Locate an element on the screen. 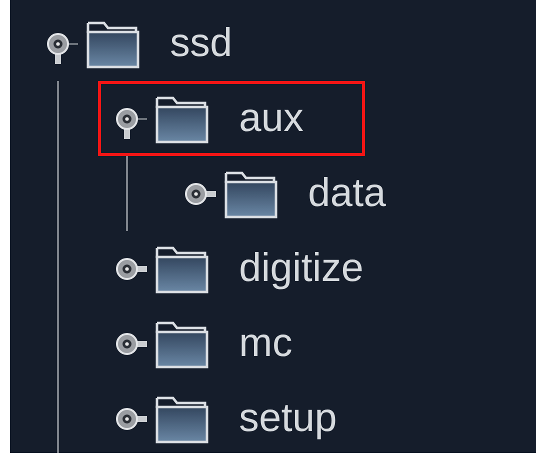  tree-item: digitize is located at coordinates (261, 268).